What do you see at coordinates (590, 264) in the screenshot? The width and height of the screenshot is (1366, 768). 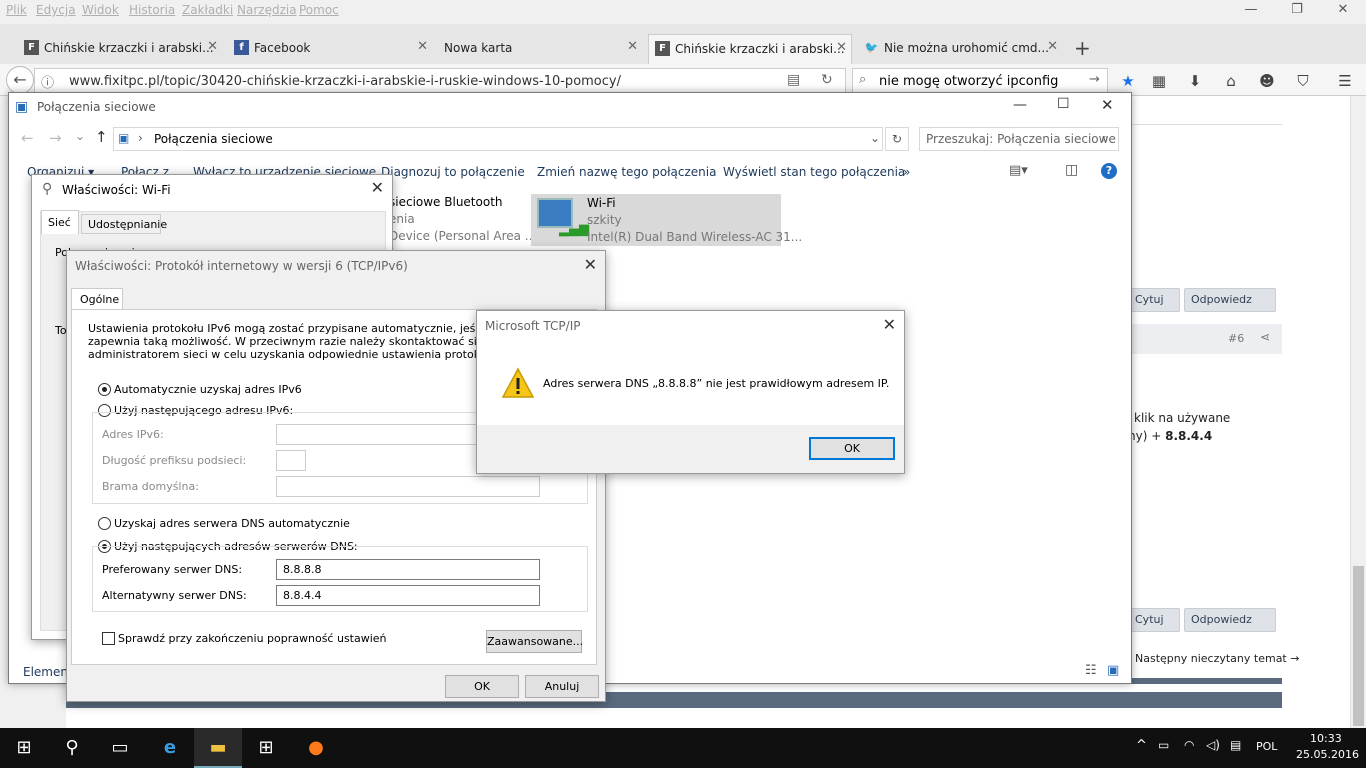 I see `ipv6-close-button: ✕` at bounding box center [590, 264].